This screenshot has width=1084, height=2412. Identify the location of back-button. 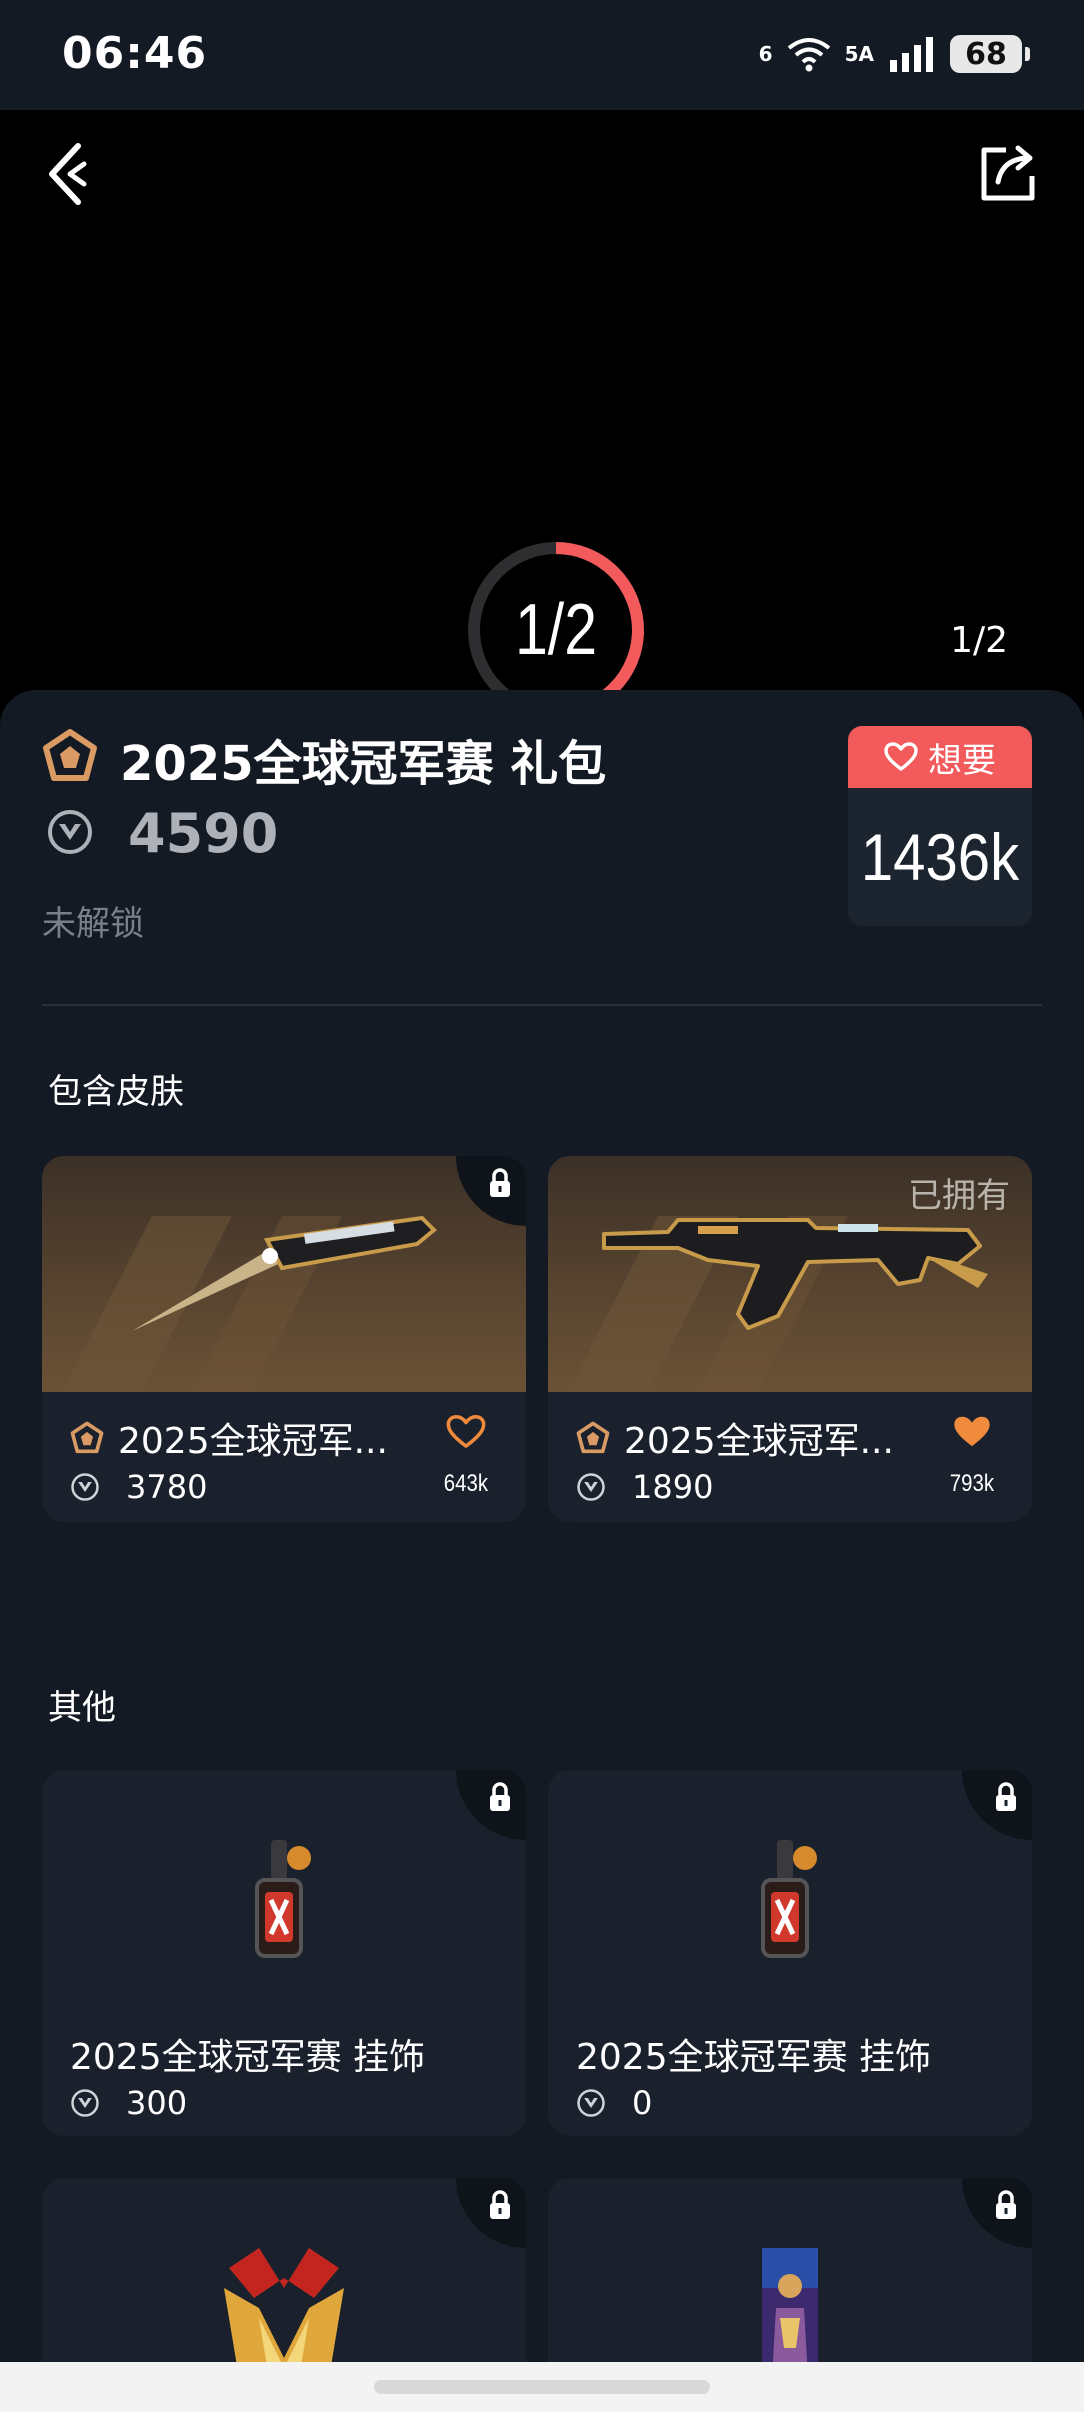
(70, 173).